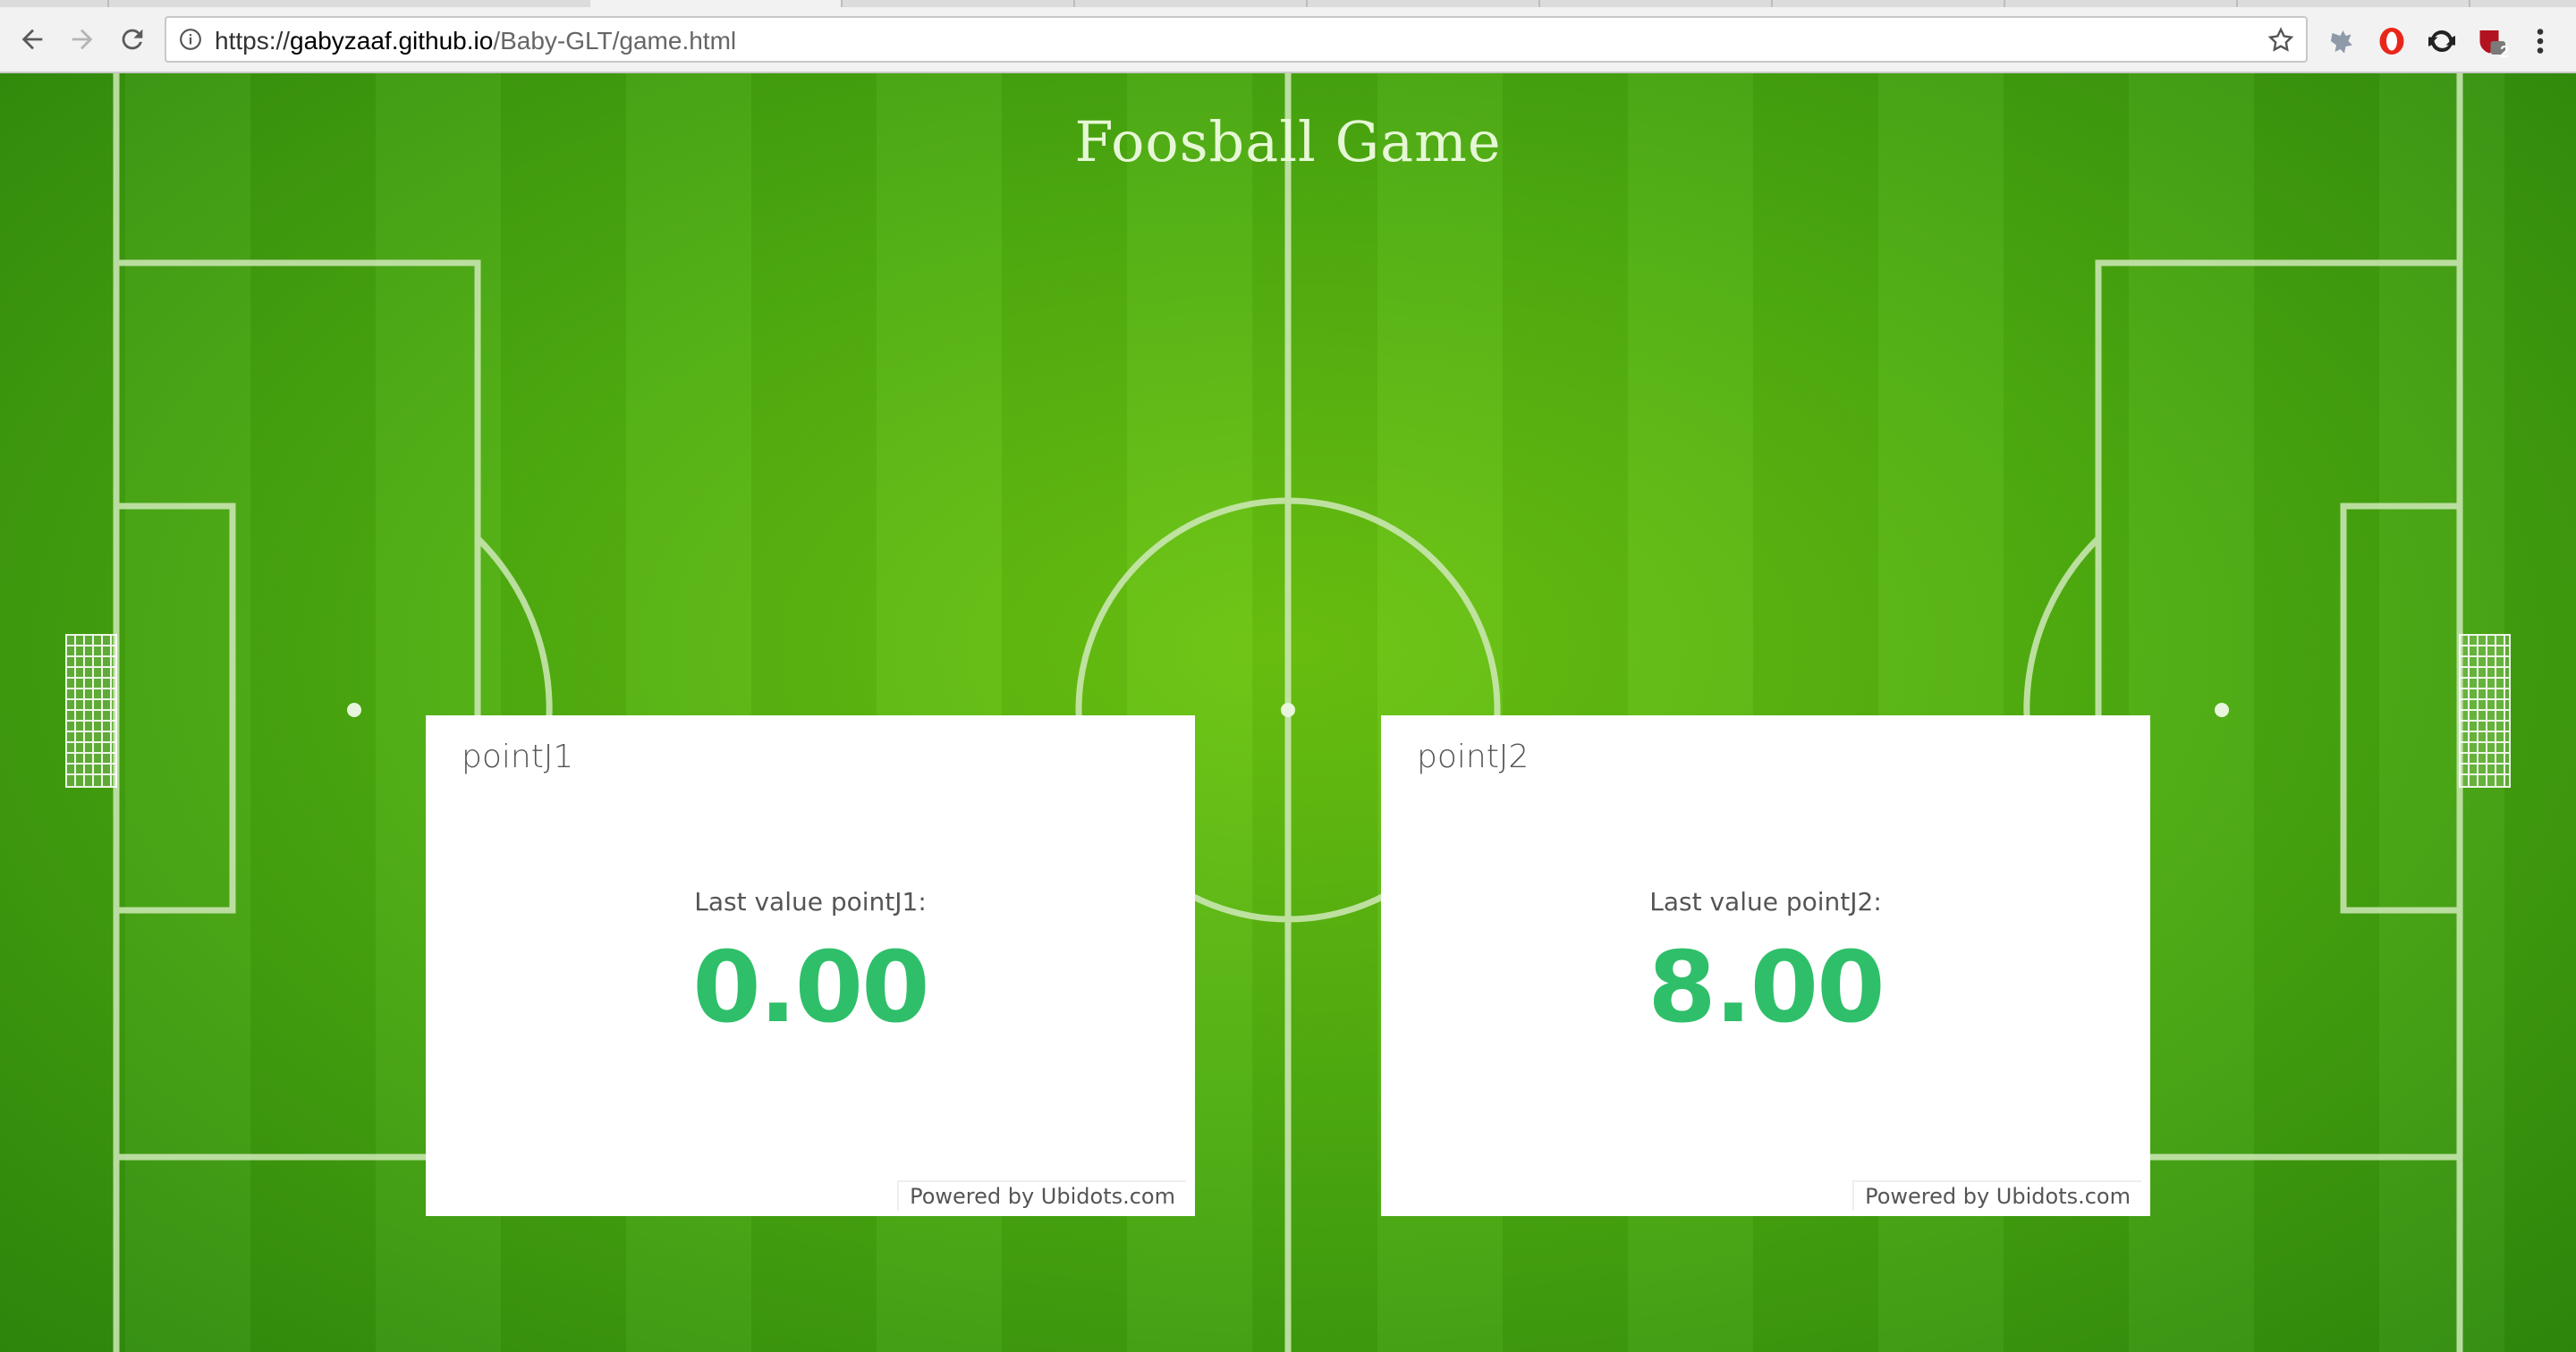  I want to click on puzzle-extension-icon, so click(2342, 41).